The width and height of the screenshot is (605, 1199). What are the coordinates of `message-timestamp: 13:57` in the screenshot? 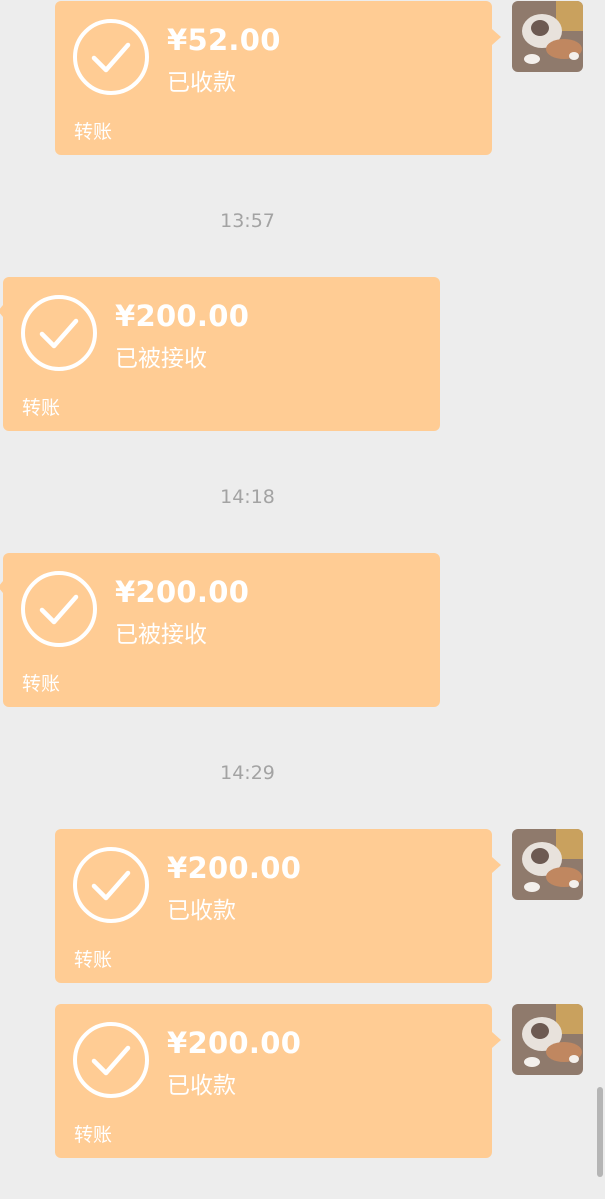 It's located at (247, 221).